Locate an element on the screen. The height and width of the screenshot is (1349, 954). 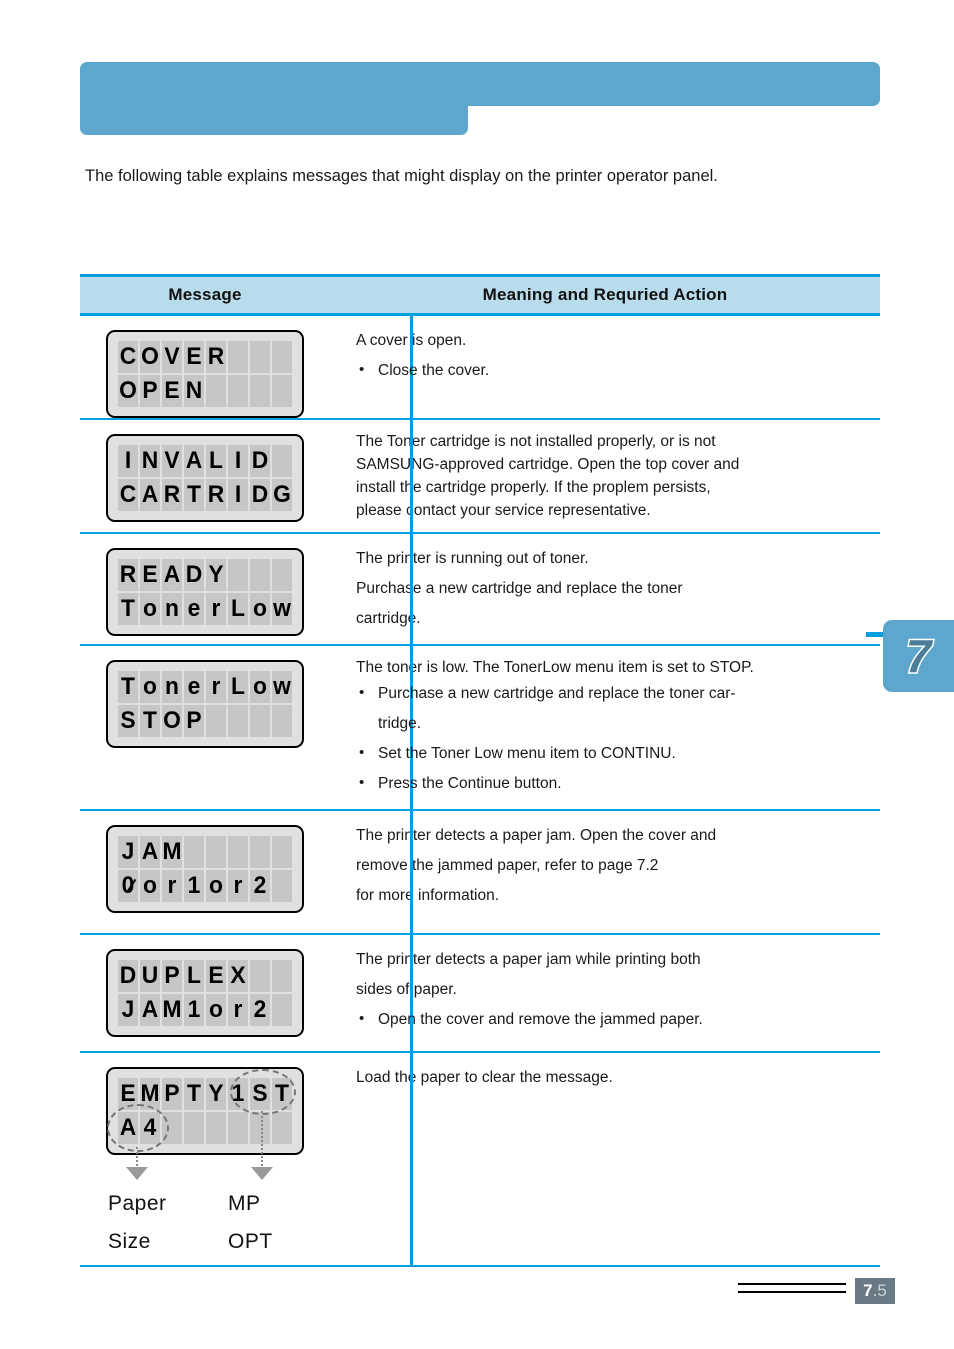
page-number-minor: .5 is located at coordinates (879, 1290).